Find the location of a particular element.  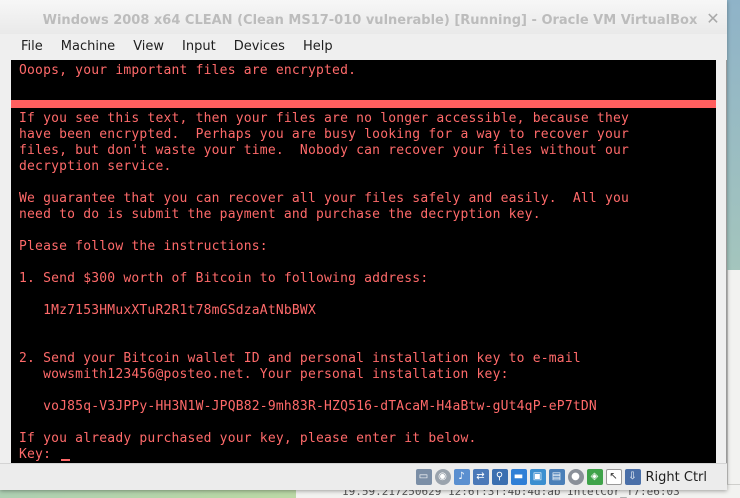

video-capture-icon: ▤ is located at coordinates (556, 477).